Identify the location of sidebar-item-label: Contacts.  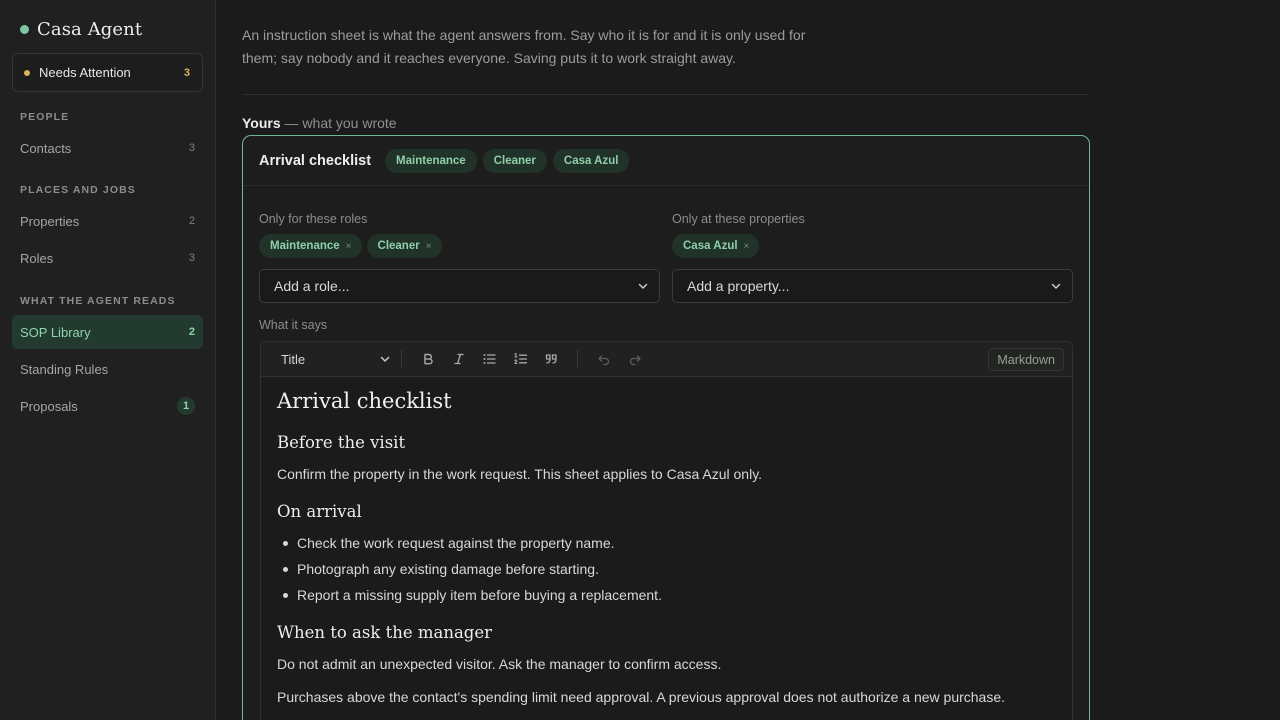
(46, 148).